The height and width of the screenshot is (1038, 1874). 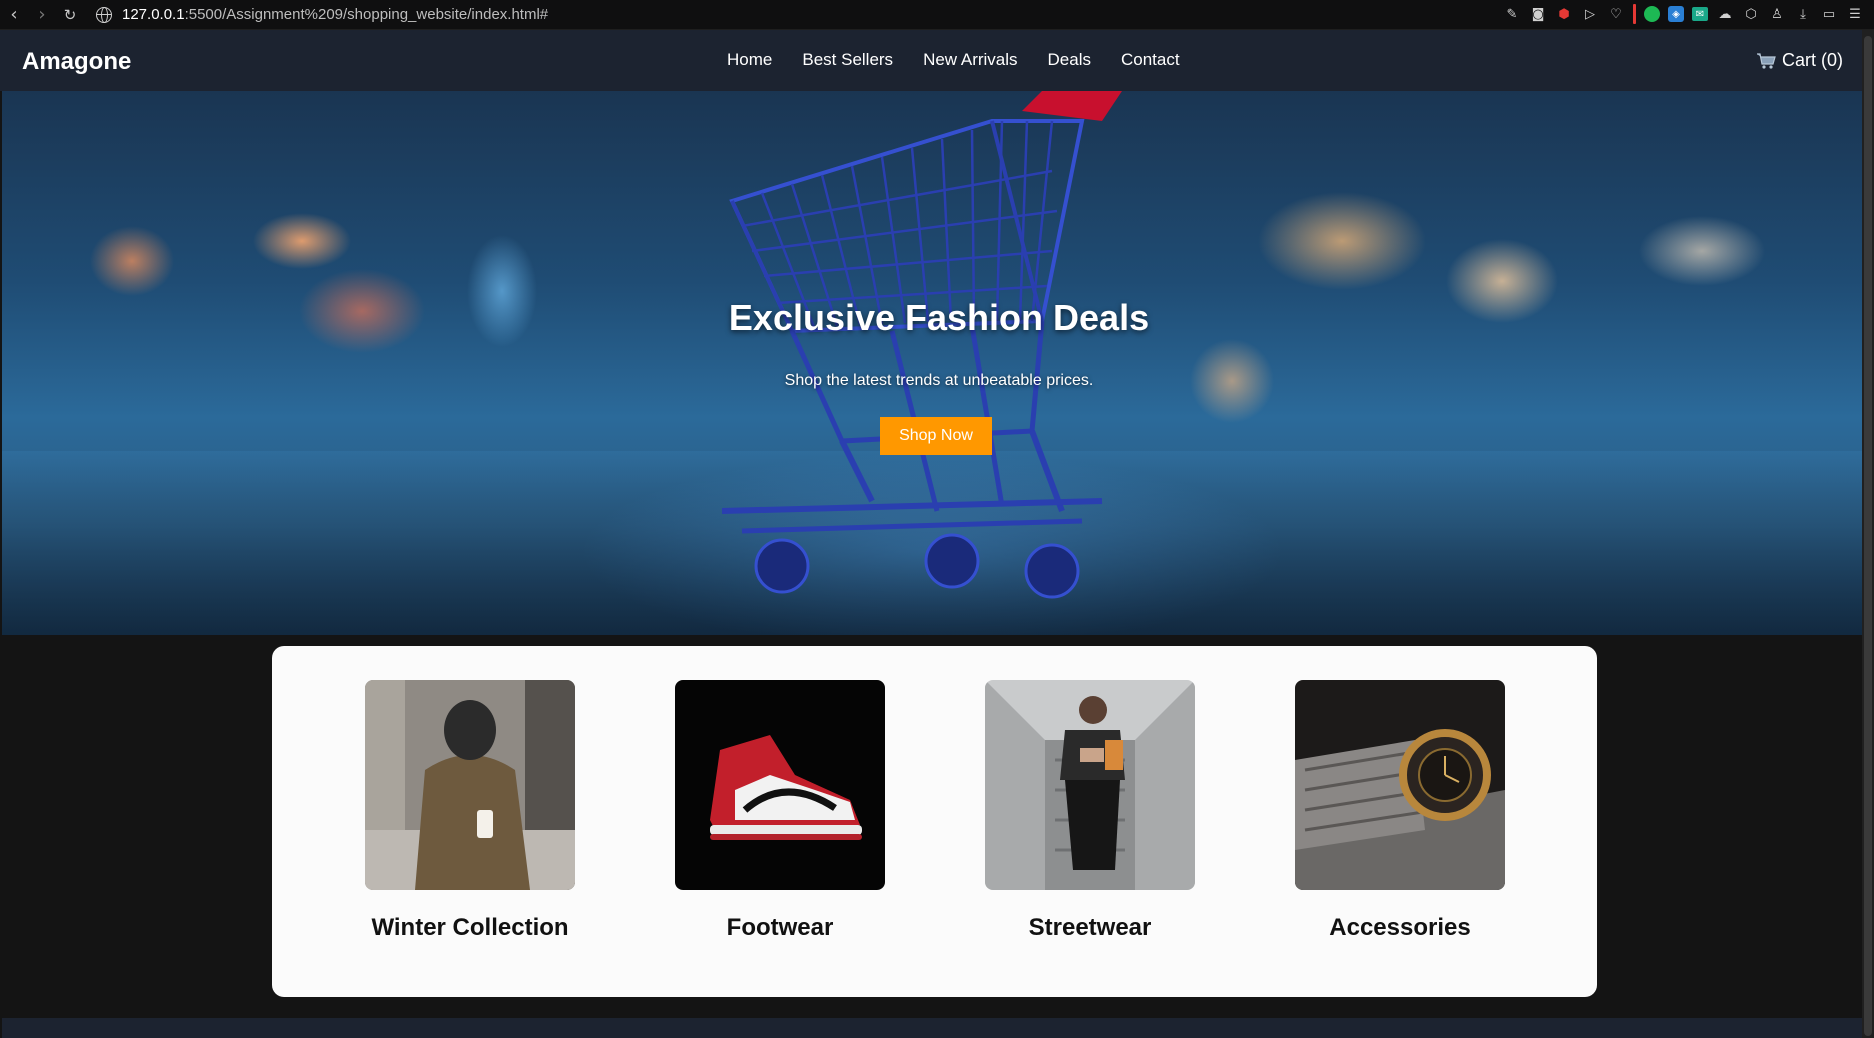 I want to click on nav-deals: Deals, so click(x=1069, y=60).